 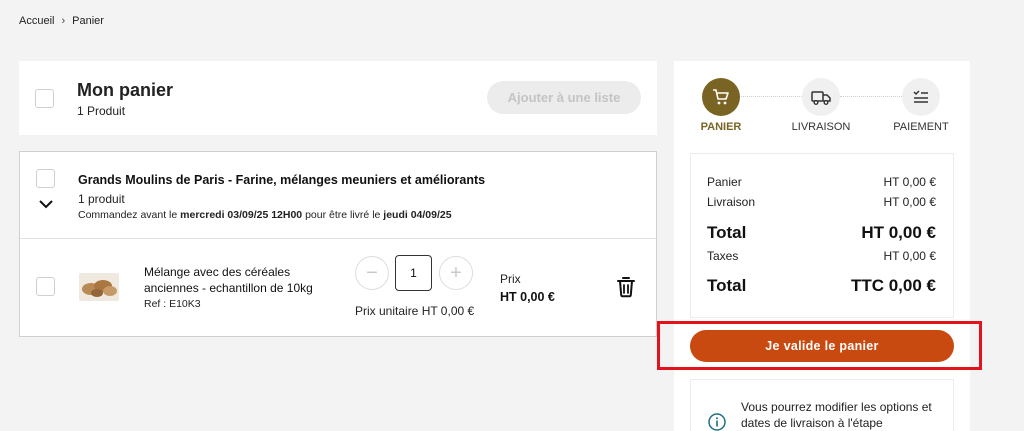 What do you see at coordinates (724, 182) in the screenshot?
I see `summary-label: Panier` at bounding box center [724, 182].